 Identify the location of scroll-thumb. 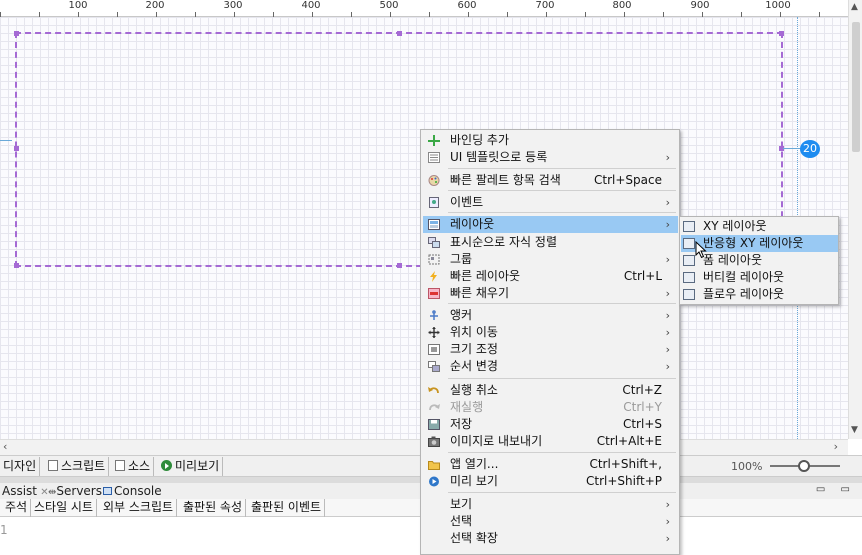
(856, 87).